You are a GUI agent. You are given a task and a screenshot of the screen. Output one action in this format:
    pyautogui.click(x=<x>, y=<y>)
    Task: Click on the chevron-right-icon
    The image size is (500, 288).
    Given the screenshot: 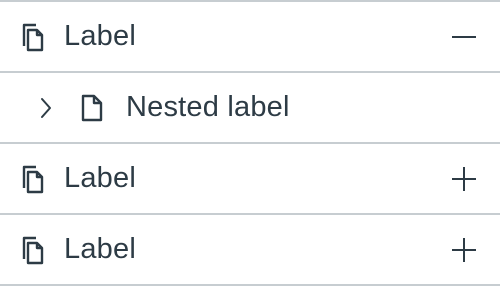 What is the action you would take?
    pyautogui.click(x=46, y=108)
    